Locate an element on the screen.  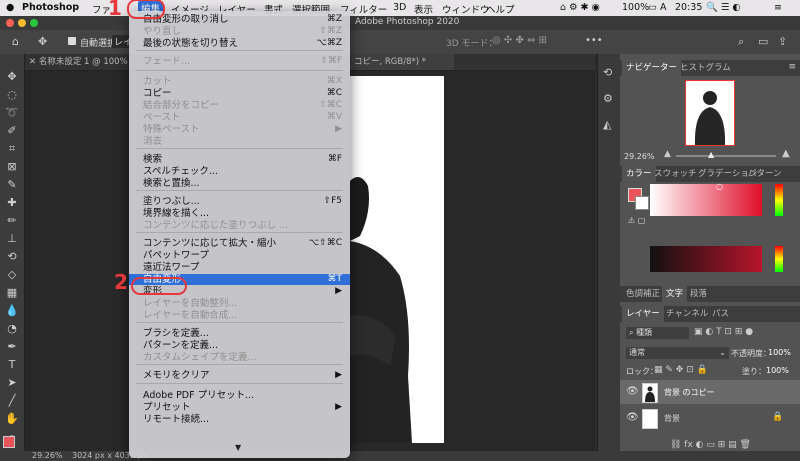
menu-item: コピー ⌘C is located at coordinates (239, 93).